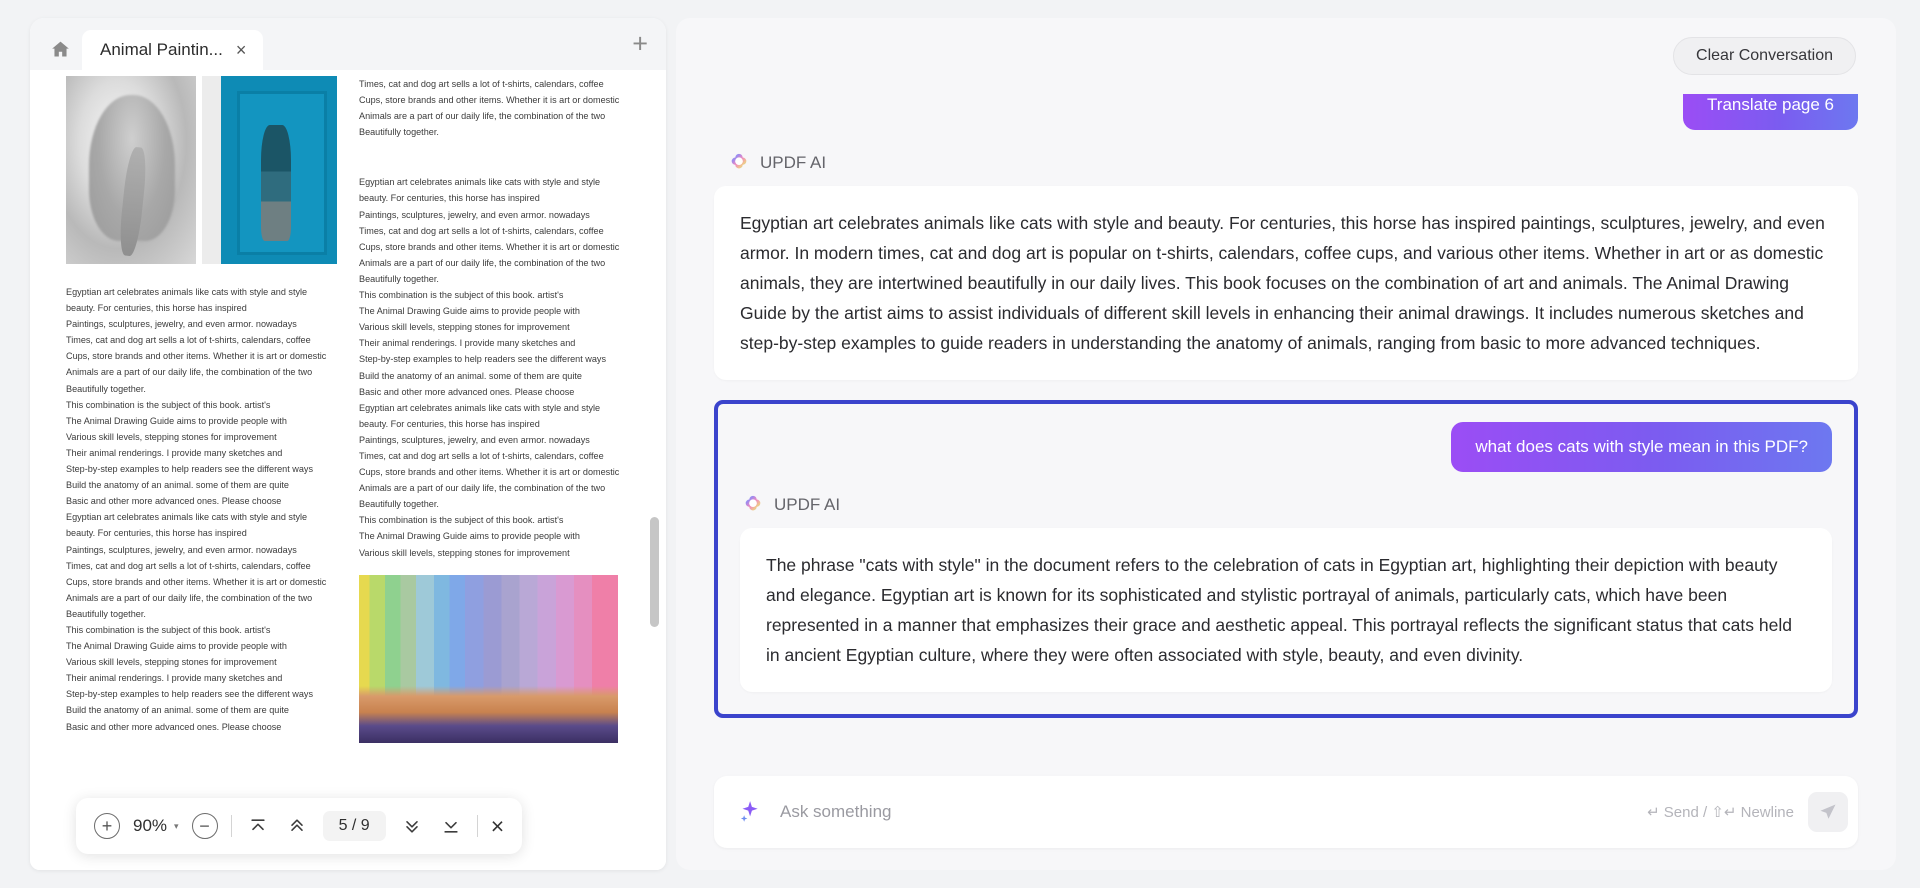 This screenshot has width=1920, height=888. What do you see at coordinates (1770, 112) in the screenshot?
I see `user-message-previous: Translate page 6` at bounding box center [1770, 112].